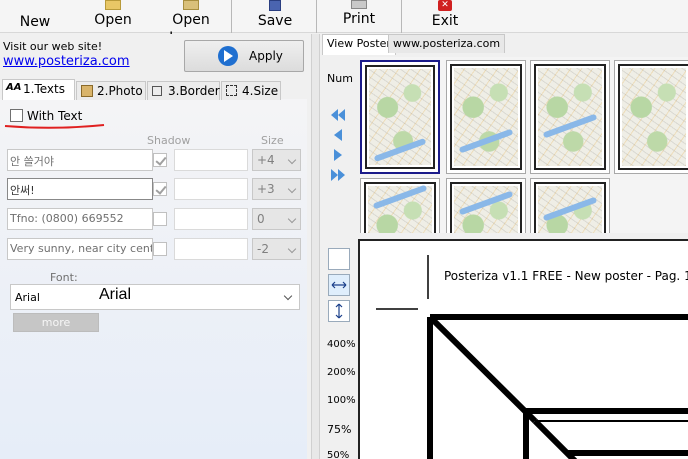 The image size is (688, 459). I want to click on new-icon, so click(35, 6).